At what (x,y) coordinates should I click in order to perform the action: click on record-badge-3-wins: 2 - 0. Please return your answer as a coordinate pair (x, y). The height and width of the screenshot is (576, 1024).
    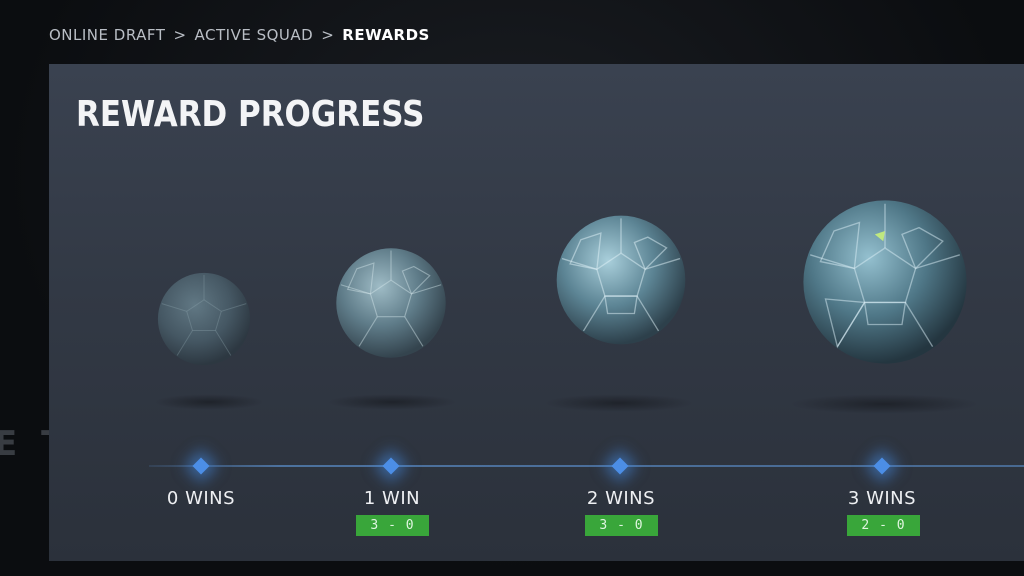
    Looking at the image, I should click on (883, 525).